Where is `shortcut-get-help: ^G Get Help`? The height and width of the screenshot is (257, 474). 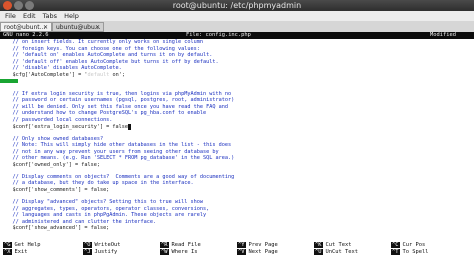 shortcut-get-help: ^G Get Help is located at coordinates (21, 245).